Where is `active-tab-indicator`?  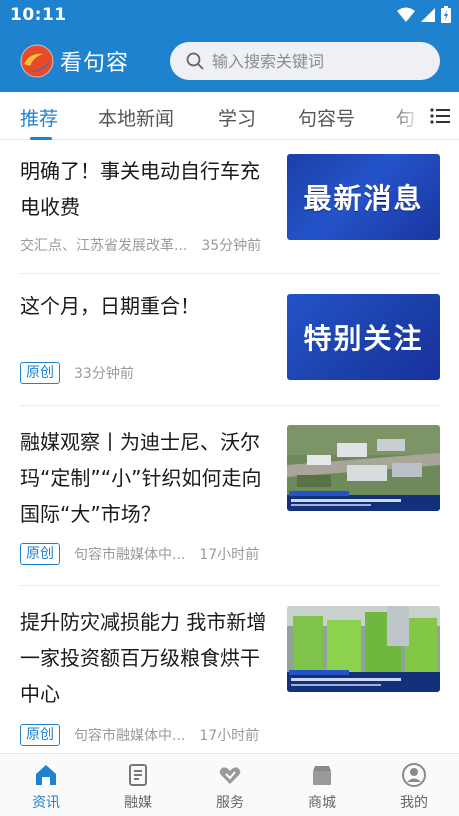 active-tab-indicator is located at coordinates (41, 138).